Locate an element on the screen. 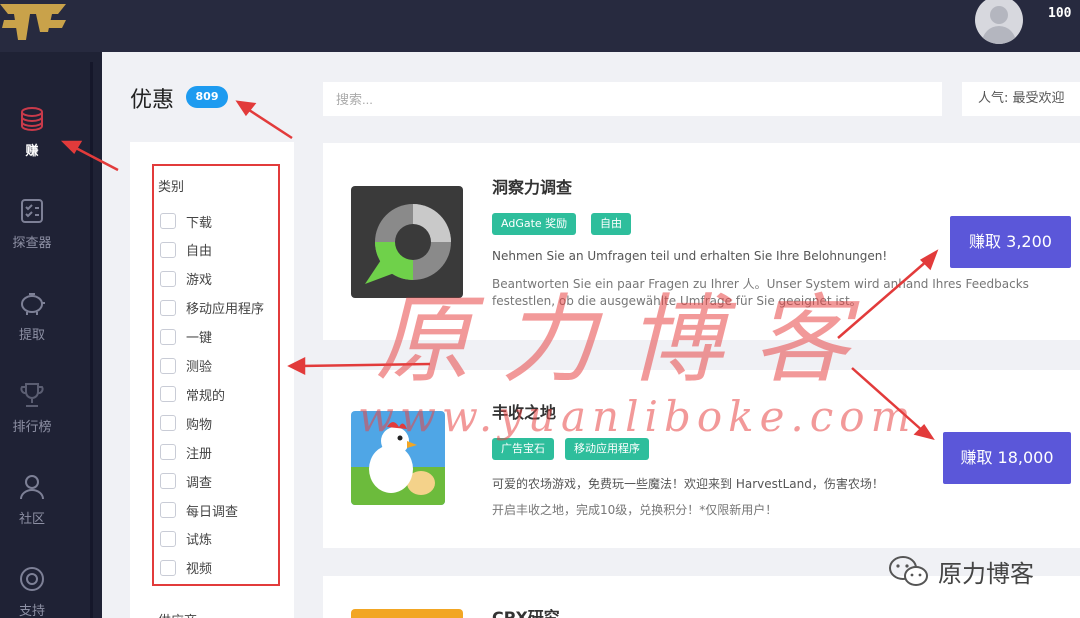 The width and height of the screenshot is (1080, 618). filter-option: 自由 is located at coordinates (186, 250).